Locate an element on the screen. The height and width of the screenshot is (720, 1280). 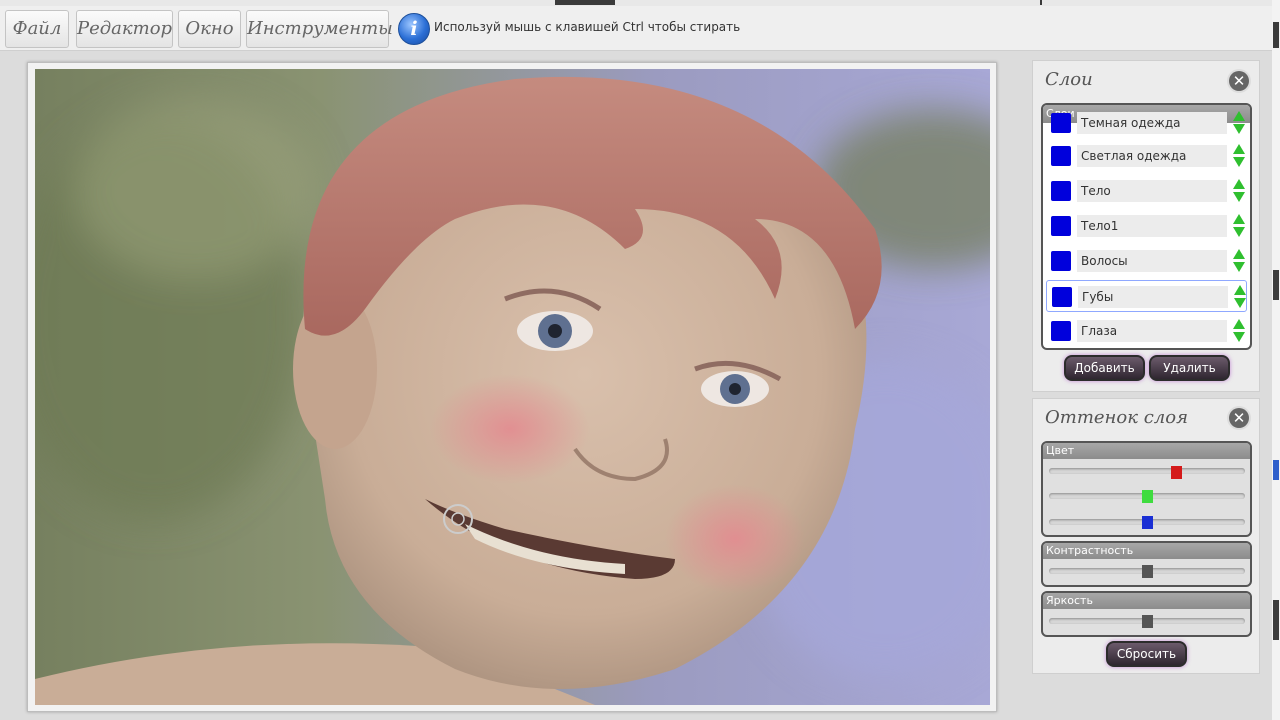
contrast-slider-thumb is located at coordinates (1147, 571).